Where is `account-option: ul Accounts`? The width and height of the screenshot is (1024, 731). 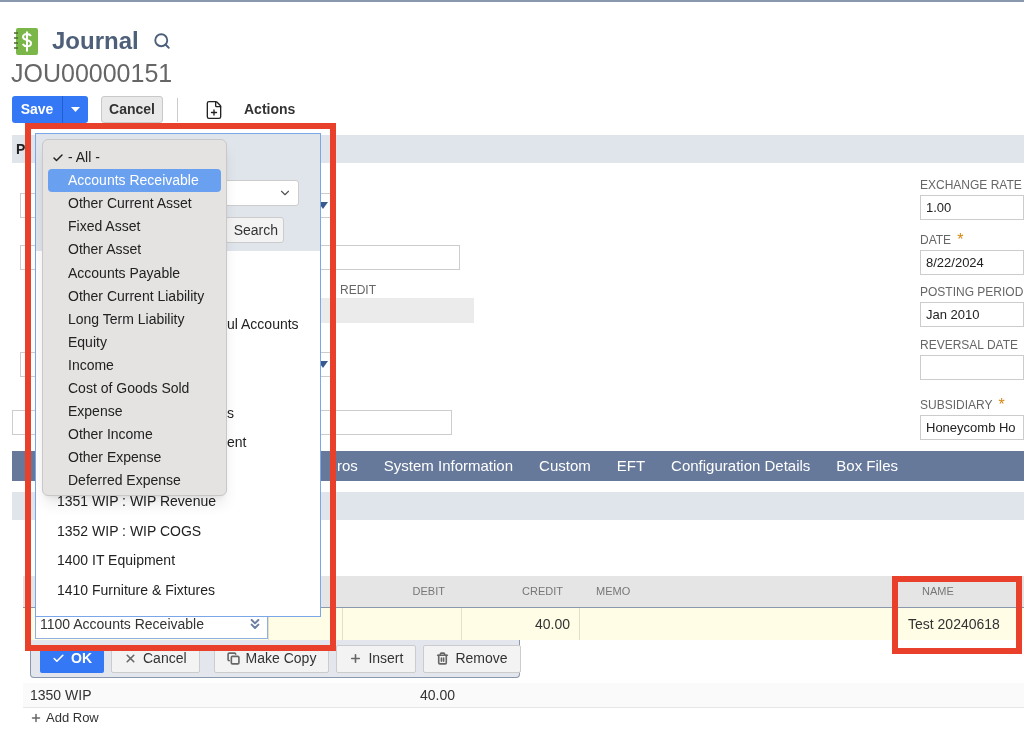 account-option: ul Accounts is located at coordinates (263, 325).